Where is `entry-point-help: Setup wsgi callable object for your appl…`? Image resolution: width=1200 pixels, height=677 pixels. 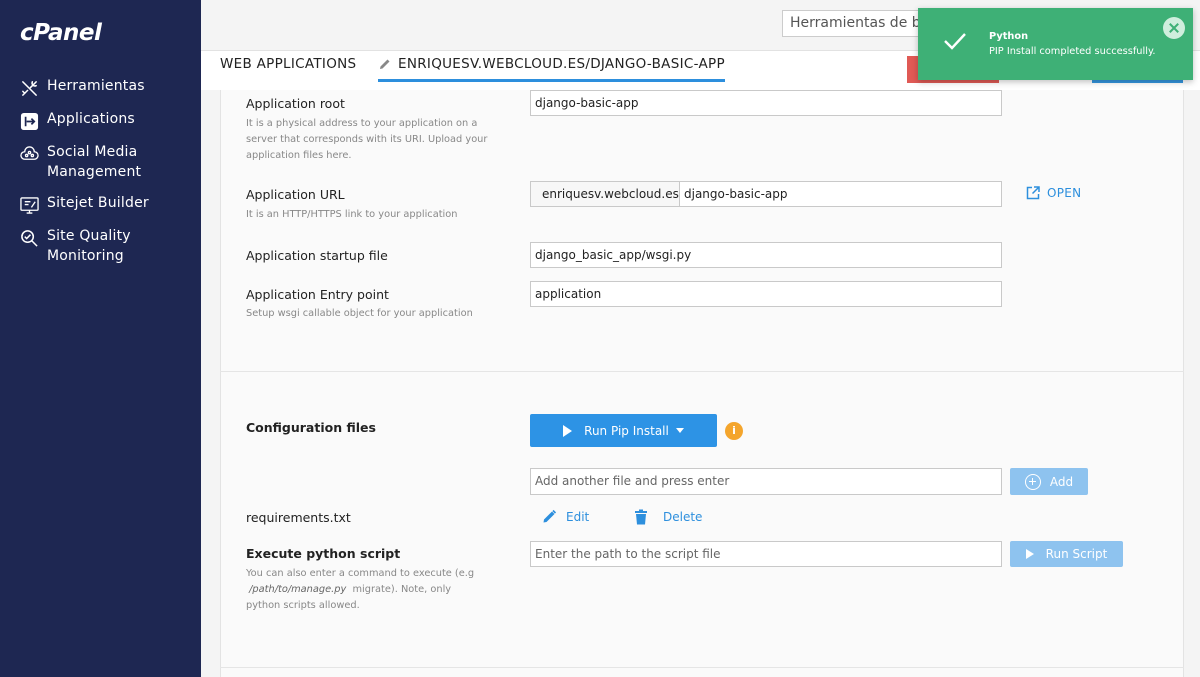
entry-point-help: Setup wsgi callable object for your appl… is located at coordinates (359, 313).